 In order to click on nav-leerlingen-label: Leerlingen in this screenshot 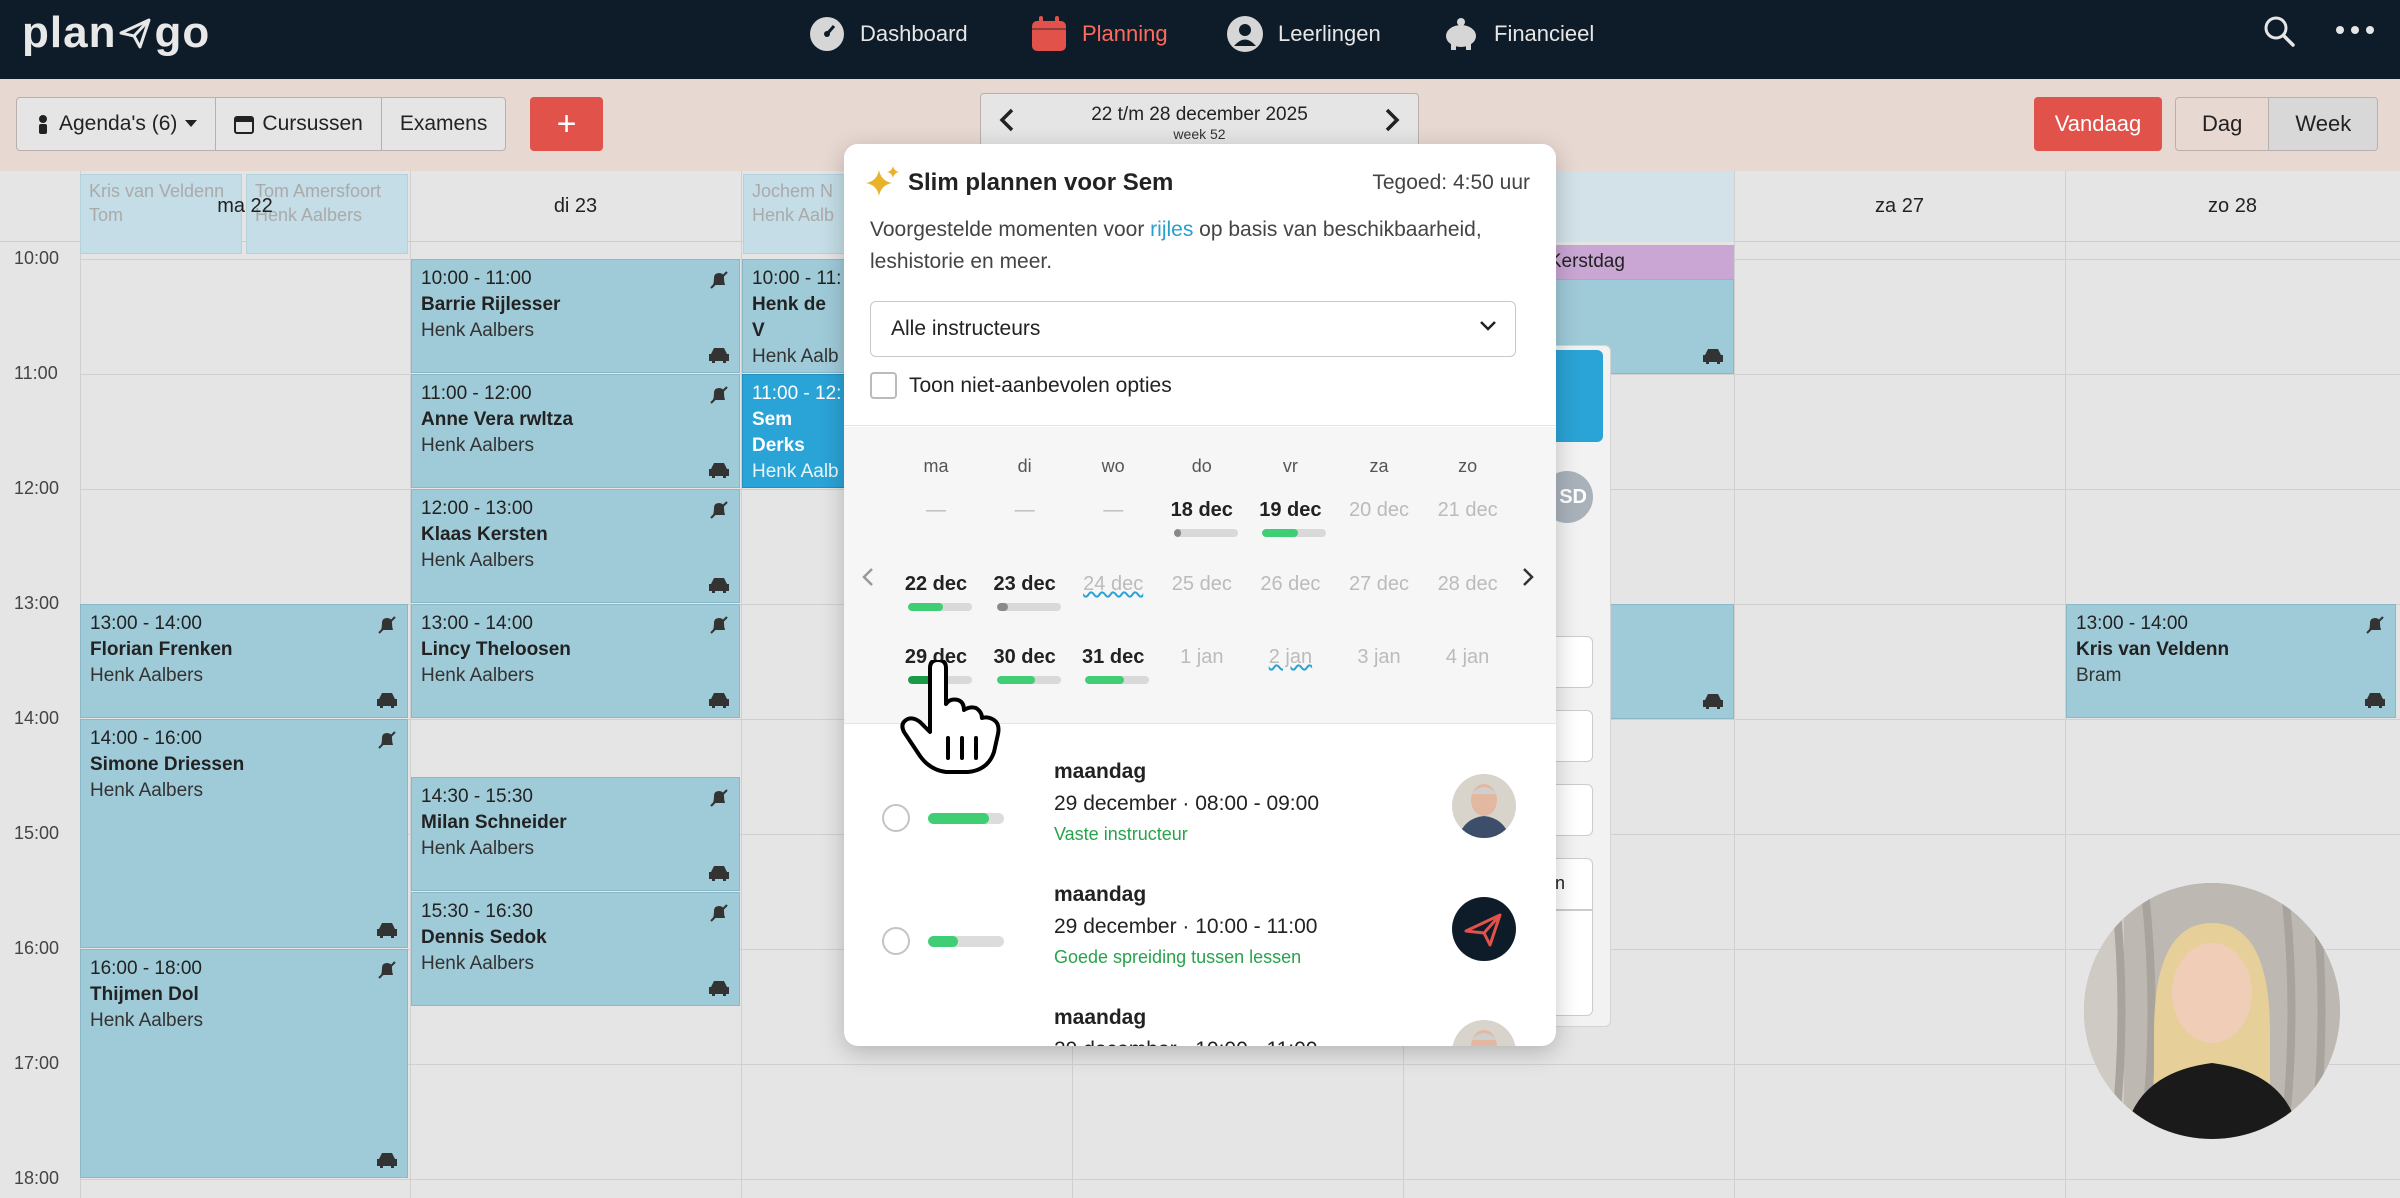, I will do `click(1329, 33)`.